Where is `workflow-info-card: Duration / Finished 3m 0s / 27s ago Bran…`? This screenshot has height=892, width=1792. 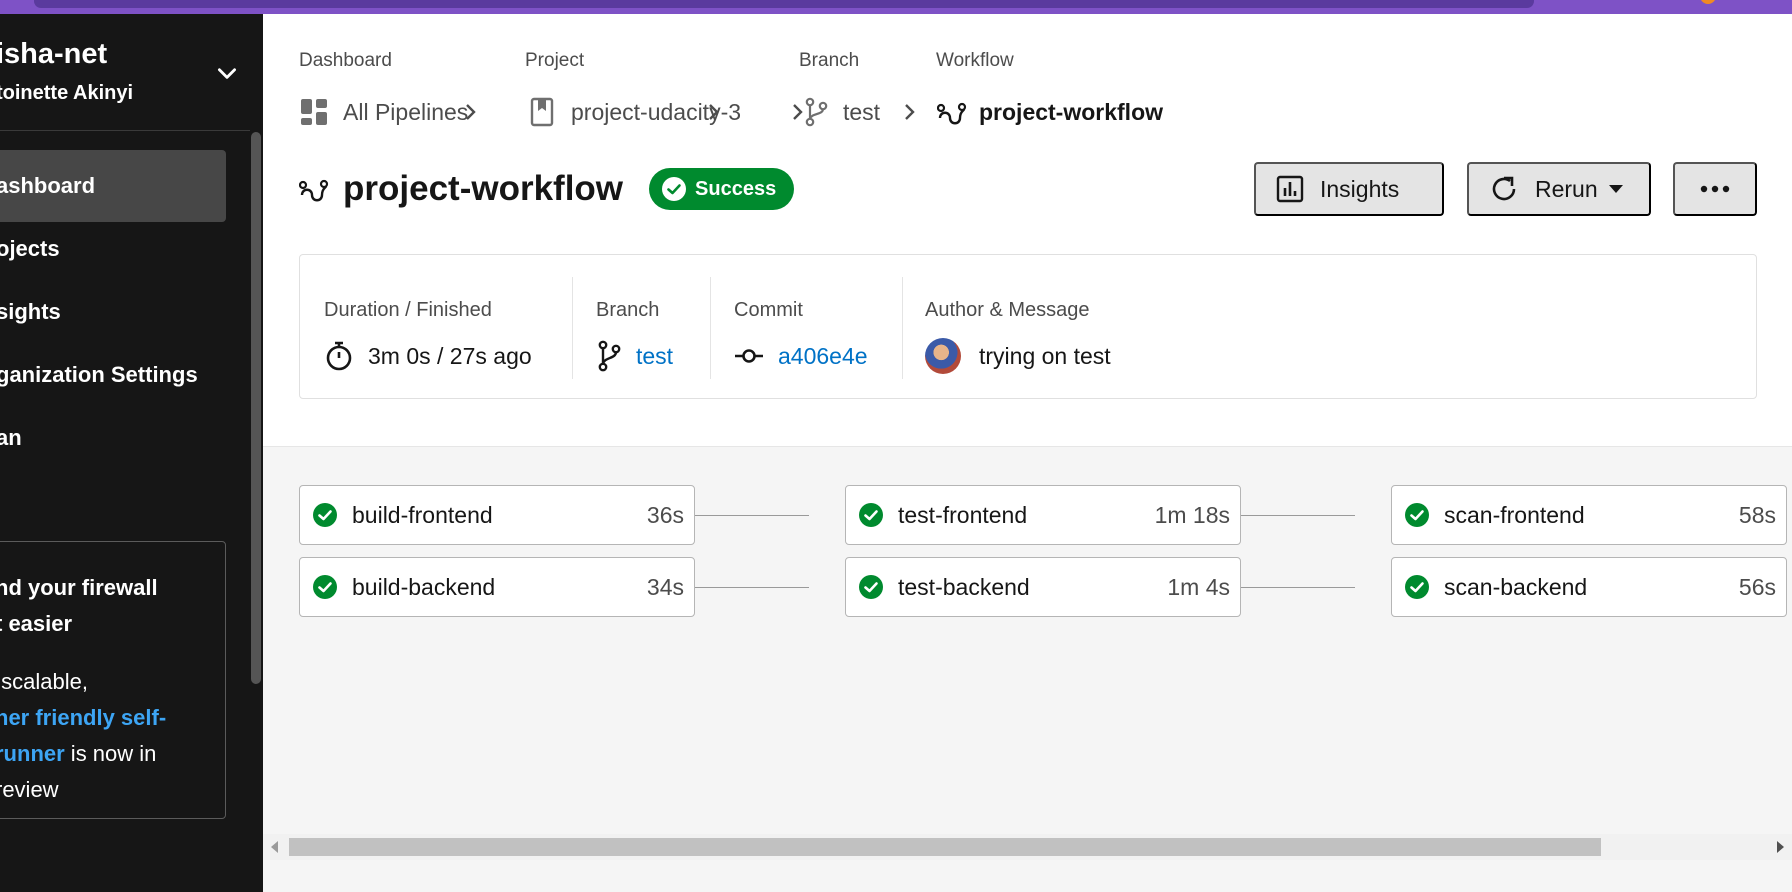
workflow-info-card: Duration / Finished 3m 0s / 27s ago Bran… is located at coordinates (1028, 326).